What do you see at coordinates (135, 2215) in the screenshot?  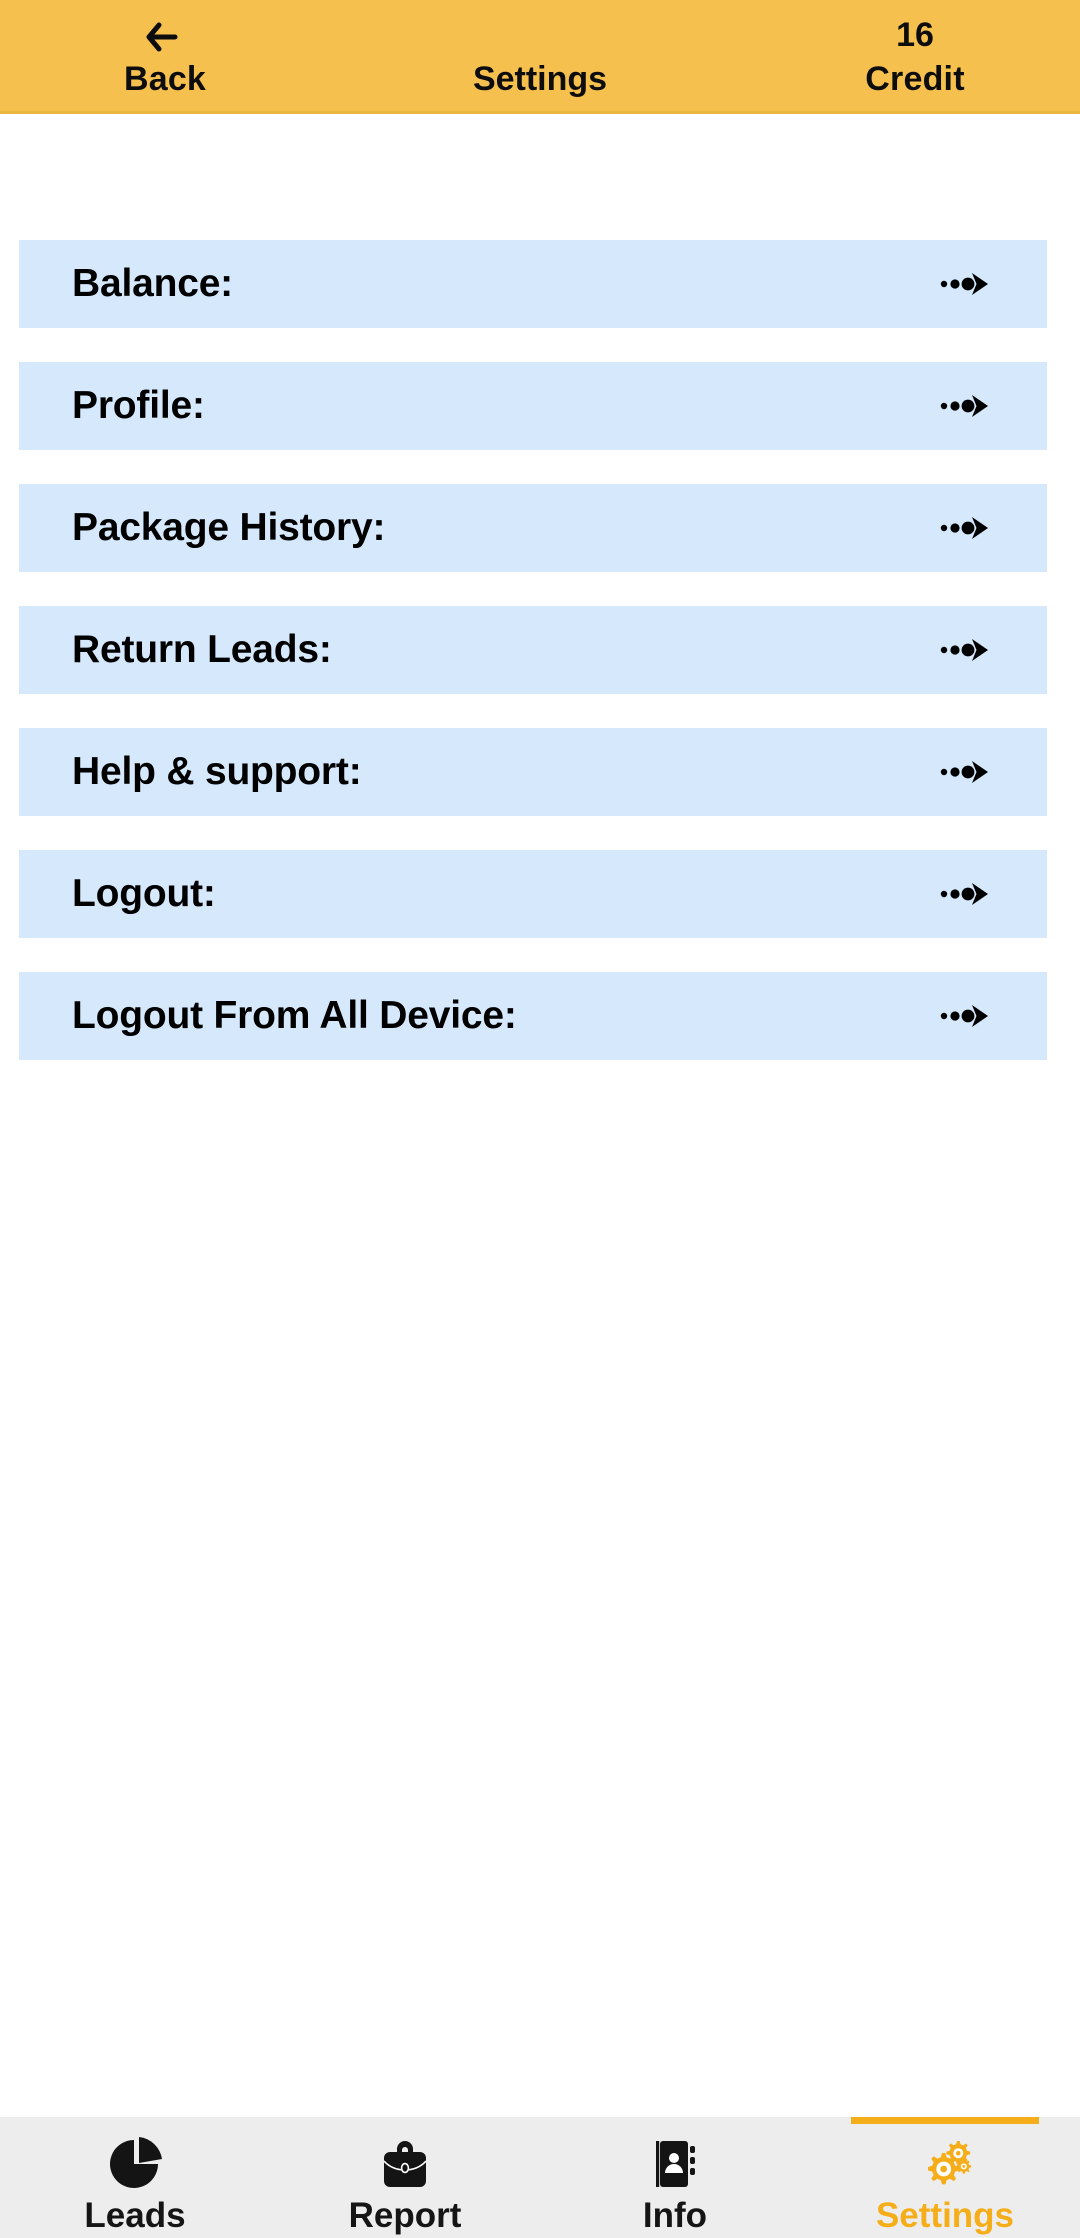 I see `tab-label: Leads` at bounding box center [135, 2215].